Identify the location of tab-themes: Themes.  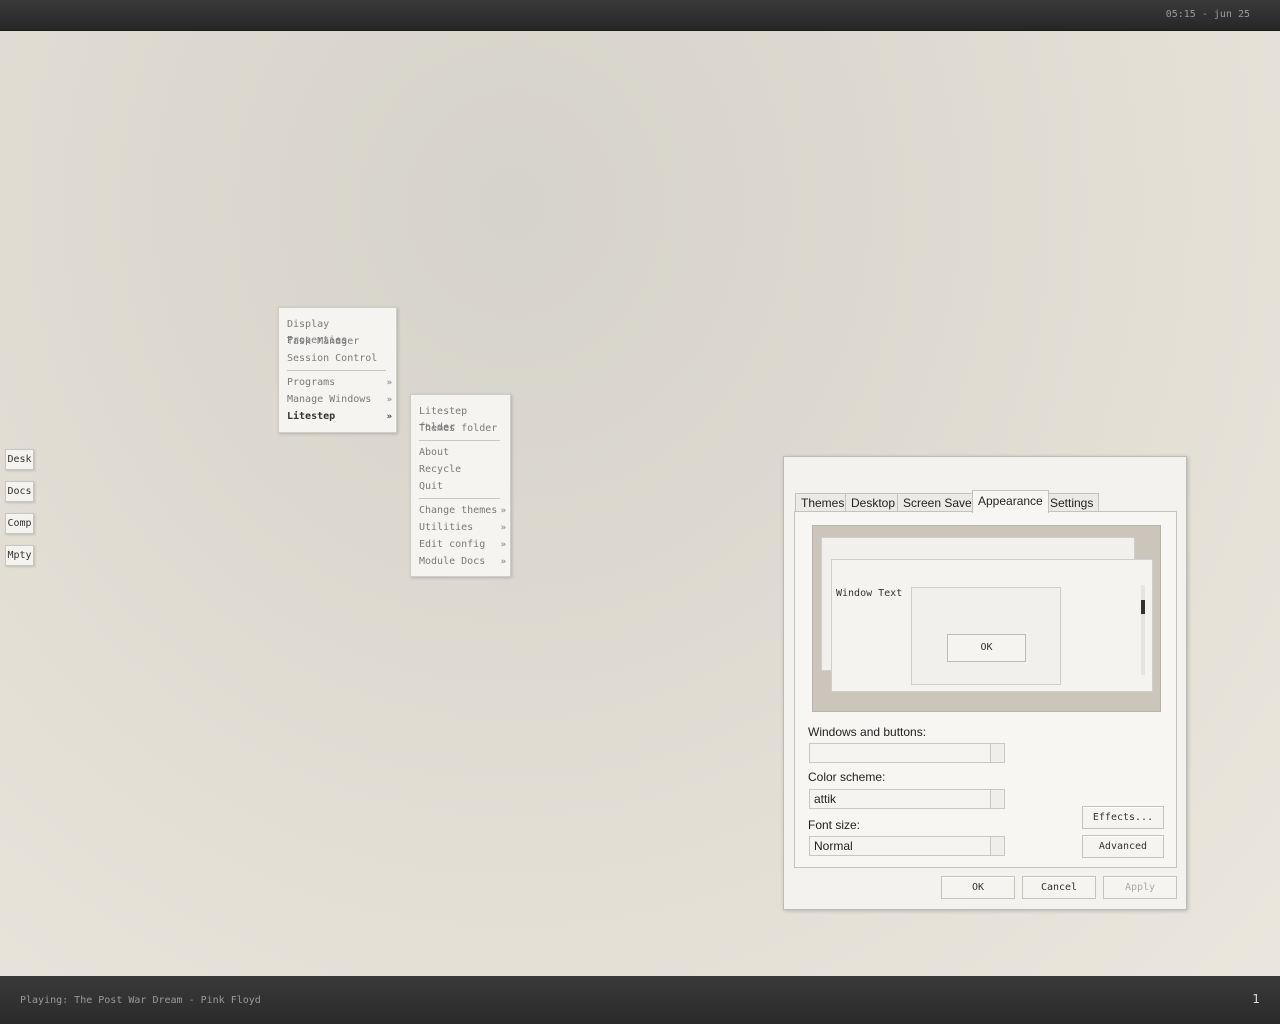
(823, 502).